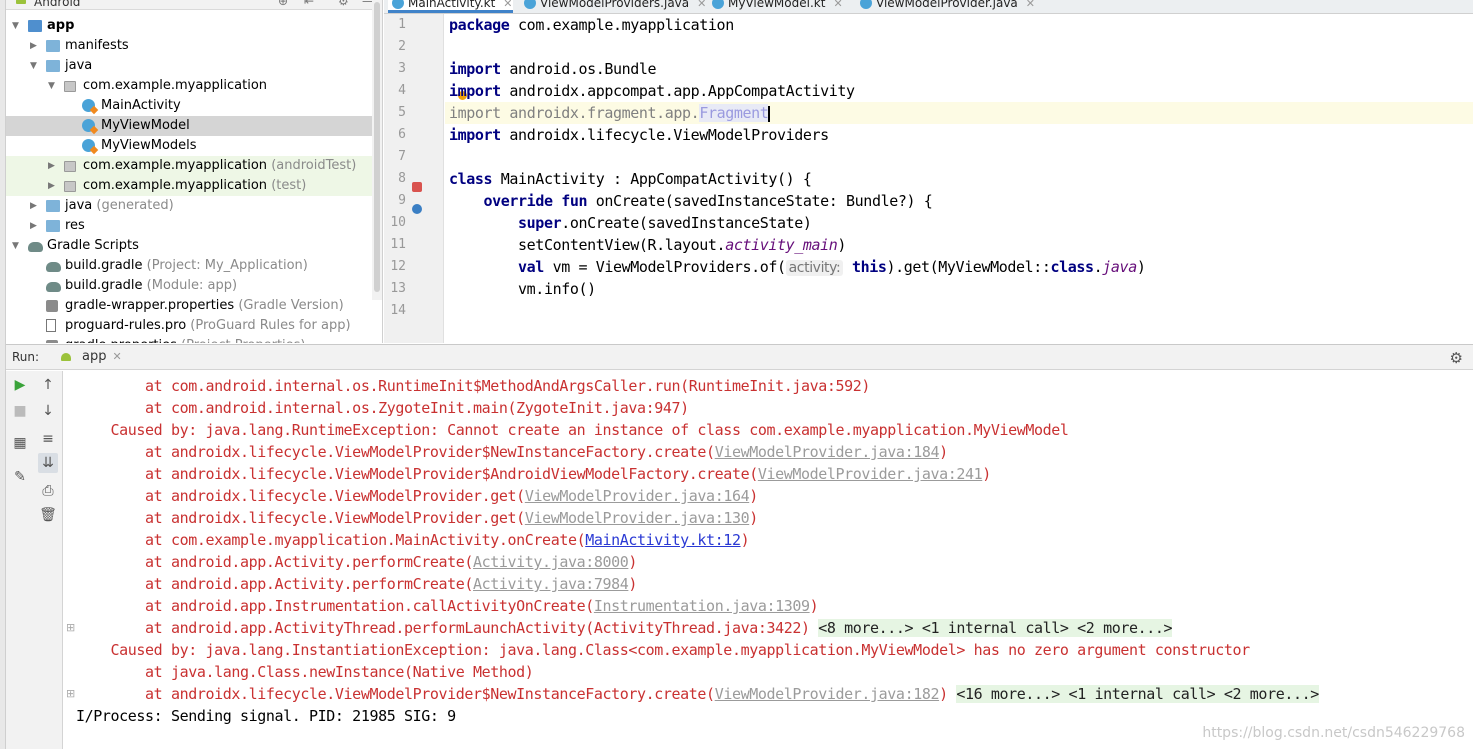  Describe the element at coordinates (89, 358) in the screenshot. I see `run-tab-app: app ✕` at that location.